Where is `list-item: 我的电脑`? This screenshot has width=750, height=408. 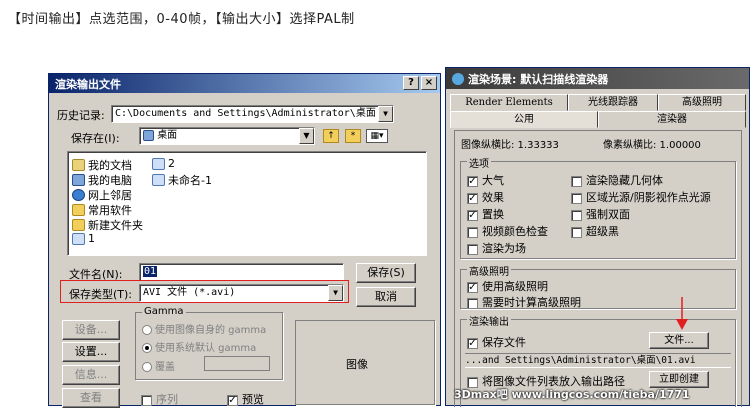 list-item: 我的电脑 is located at coordinates (102, 180).